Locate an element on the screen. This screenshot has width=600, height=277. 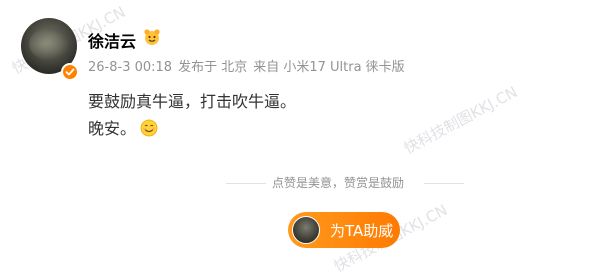
post-location: 发布于 北京 is located at coordinates (213, 67).